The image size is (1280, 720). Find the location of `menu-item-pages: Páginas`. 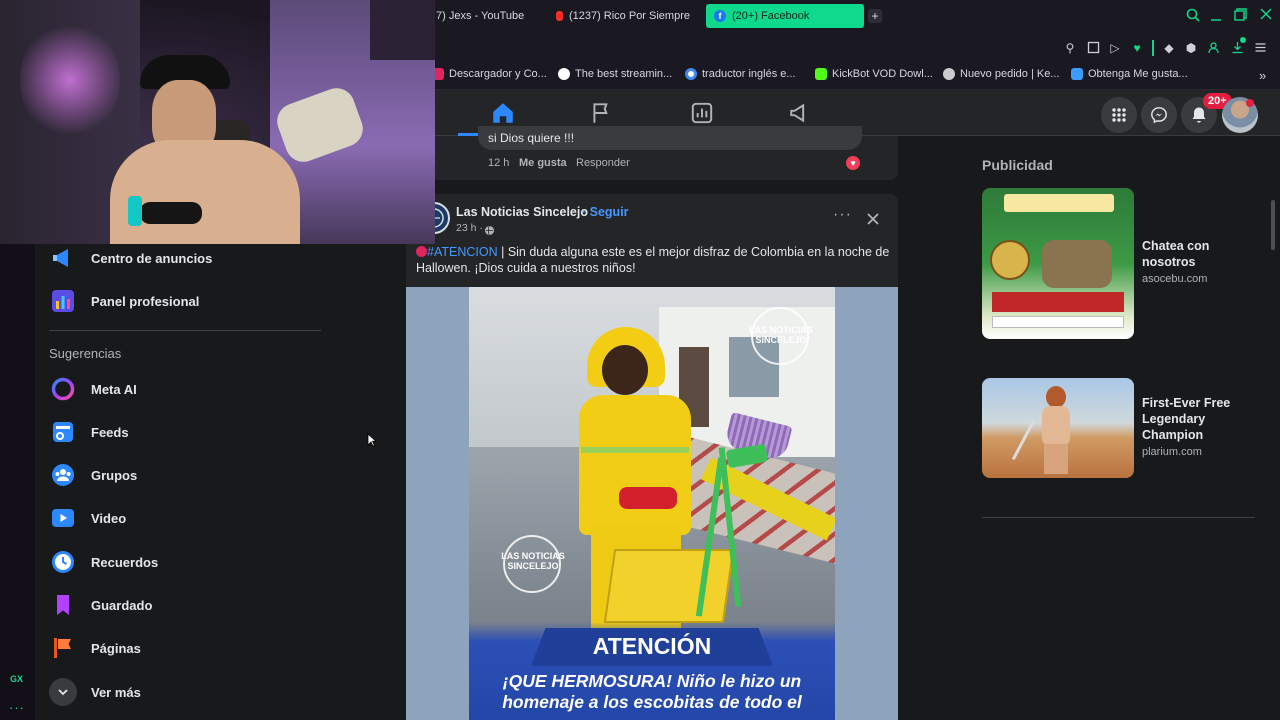

menu-item-pages: Páginas is located at coordinates (95, 648).